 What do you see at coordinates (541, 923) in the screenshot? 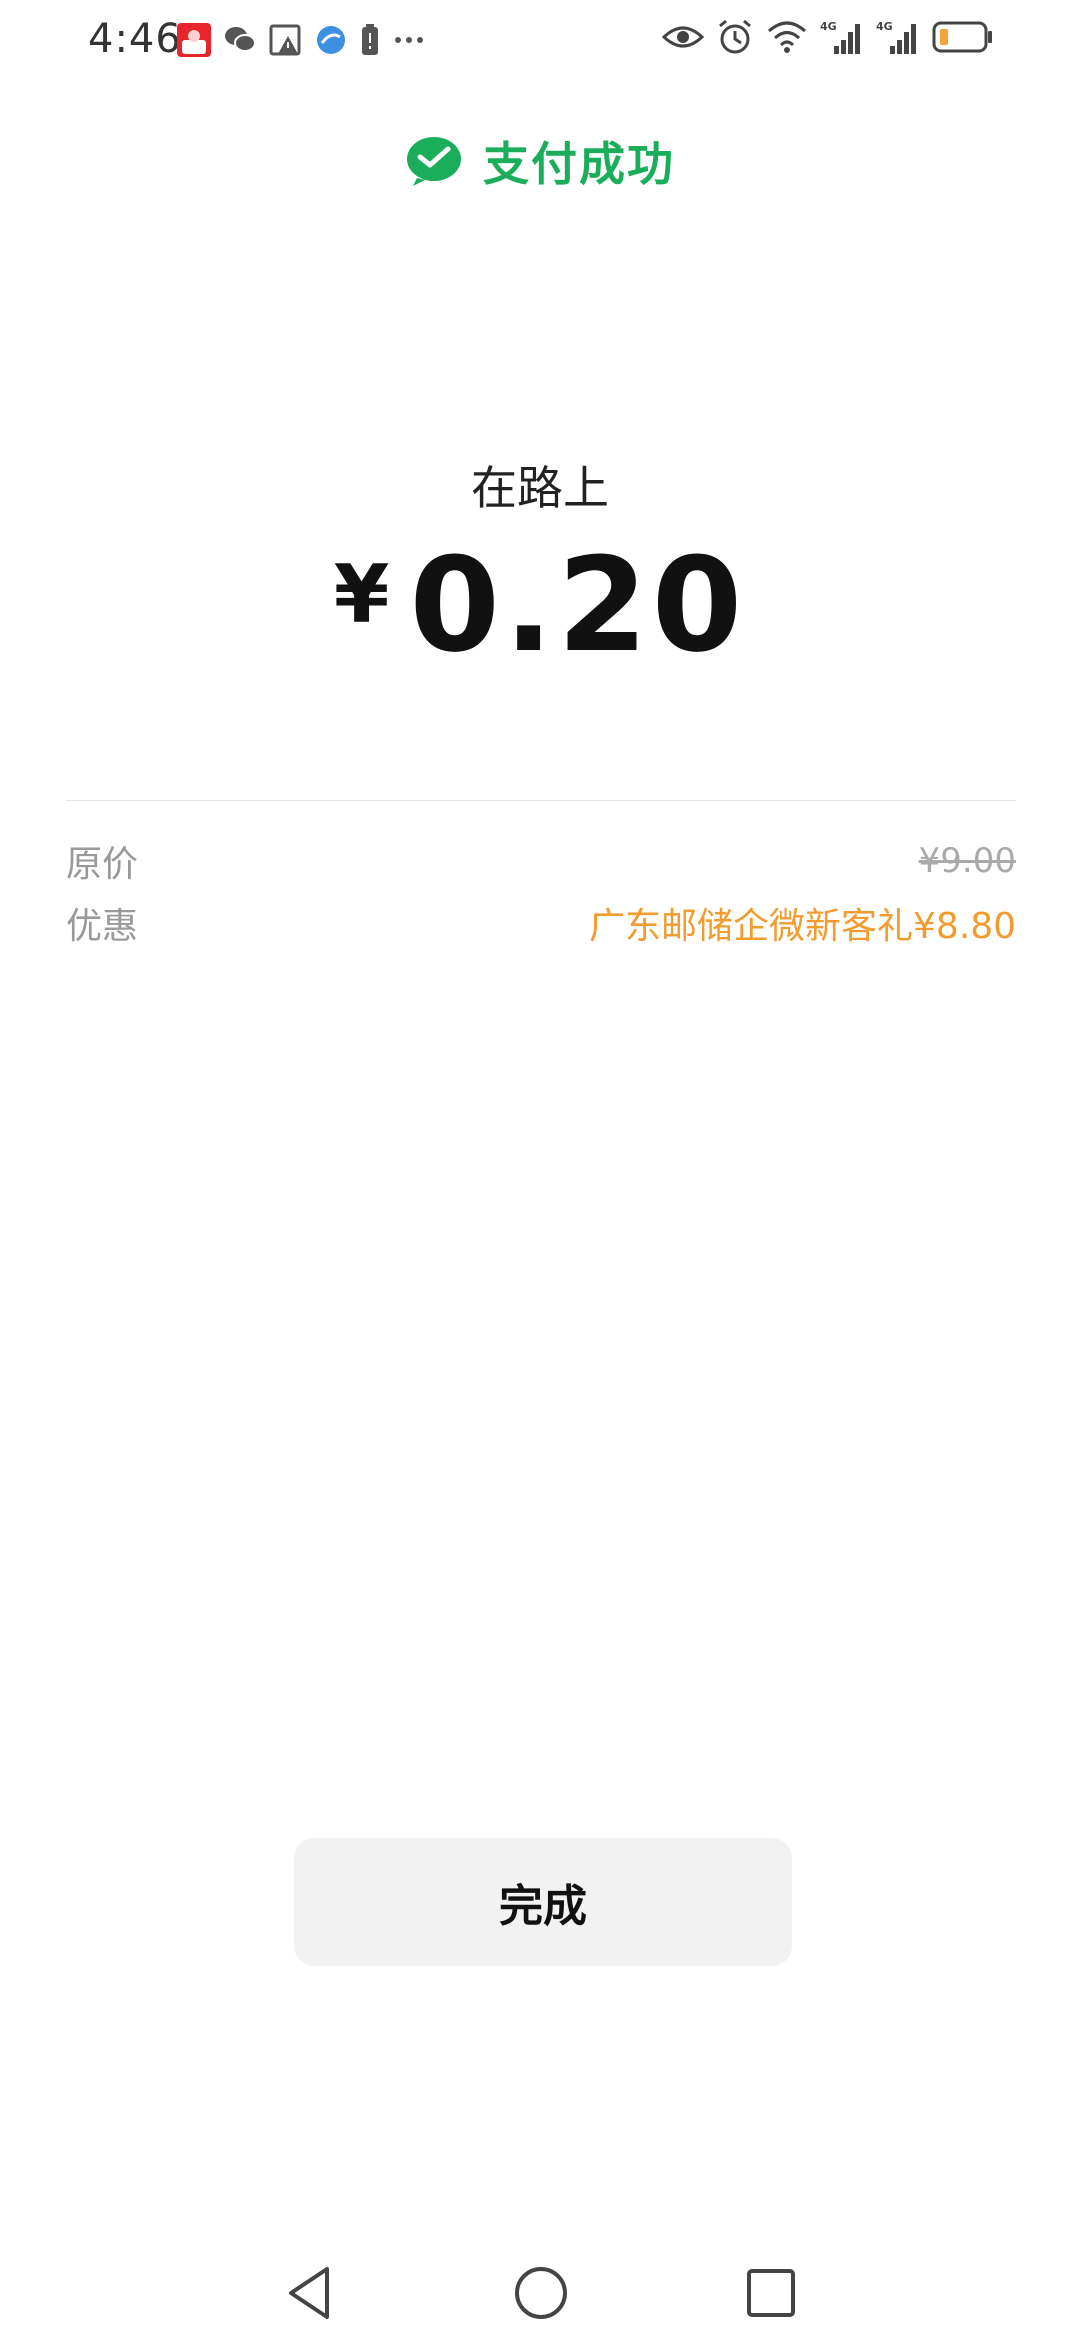
I see `discount-row: 优惠 广东邮储企微新客礼¥8.80` at bounding box center [541, 923].